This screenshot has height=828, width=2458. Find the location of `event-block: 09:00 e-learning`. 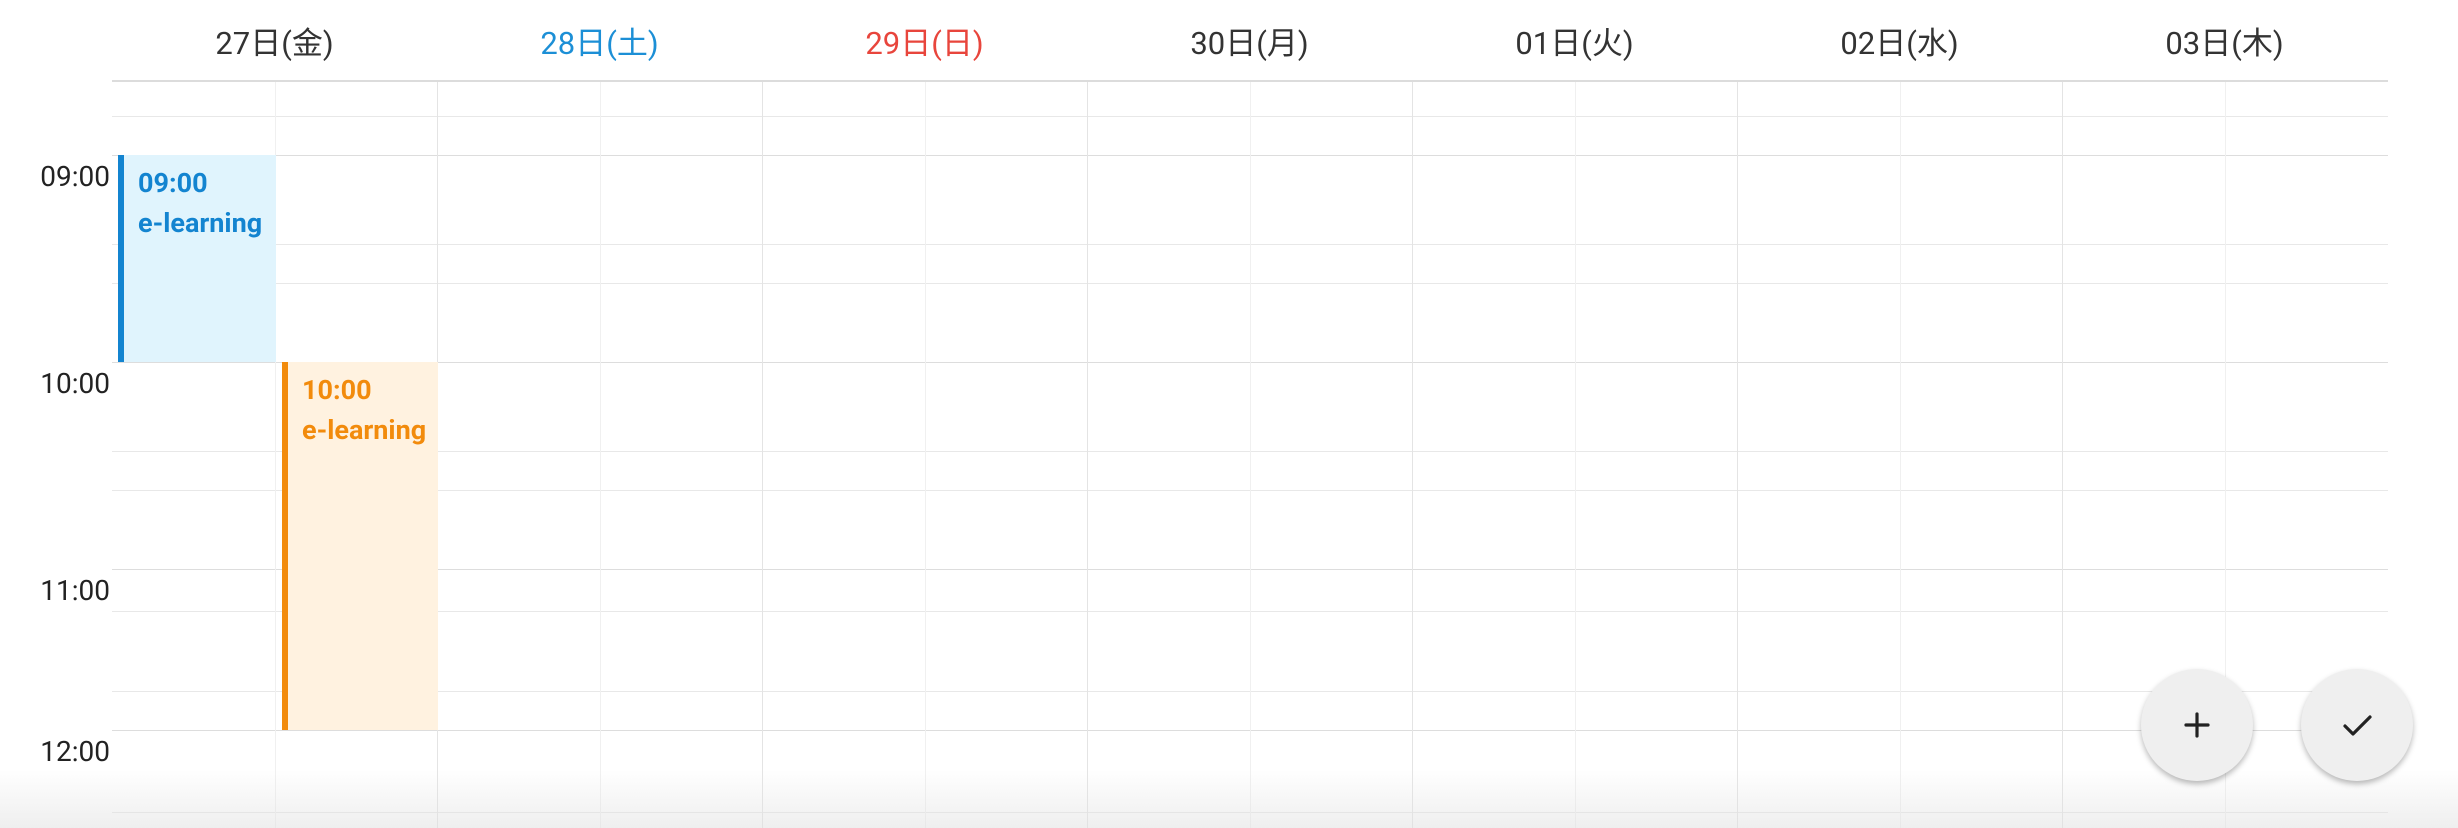

event-block: 09:00 e-learning is located at coordinates (197, 258).